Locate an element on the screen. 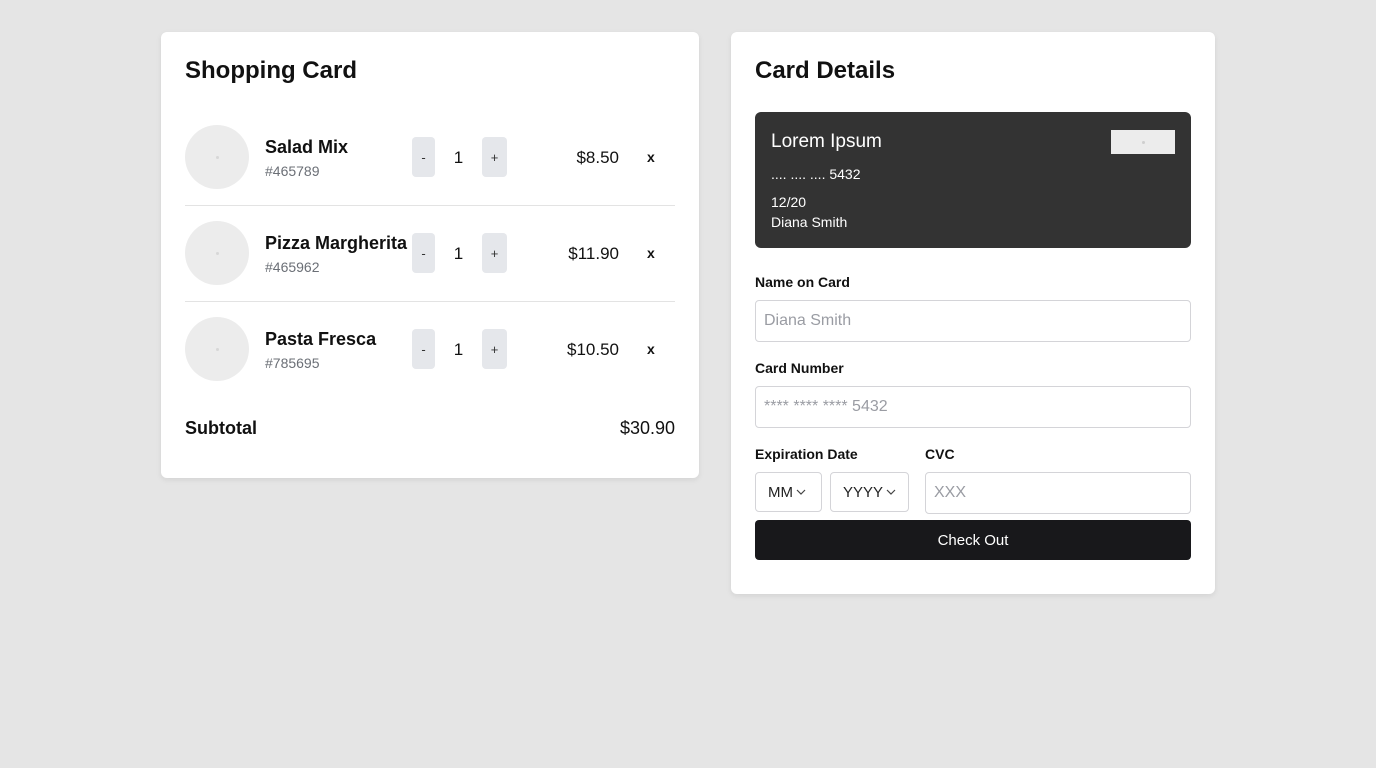 The image size is (1376, 768). card-number-label: Card Number is located at coordinates (799, 368).